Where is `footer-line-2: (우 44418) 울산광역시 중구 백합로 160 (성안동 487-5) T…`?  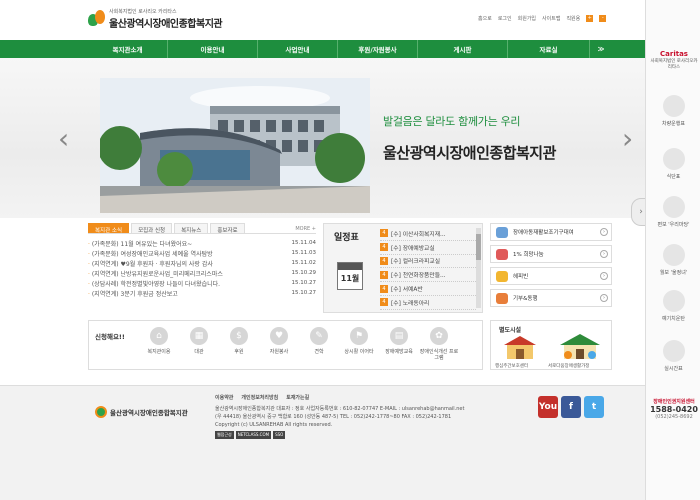 footer-line-2: (우 44418) 울산광역시 중구 백합로 160 (성안동 487-5) T… is located at coordinates (333, 417).